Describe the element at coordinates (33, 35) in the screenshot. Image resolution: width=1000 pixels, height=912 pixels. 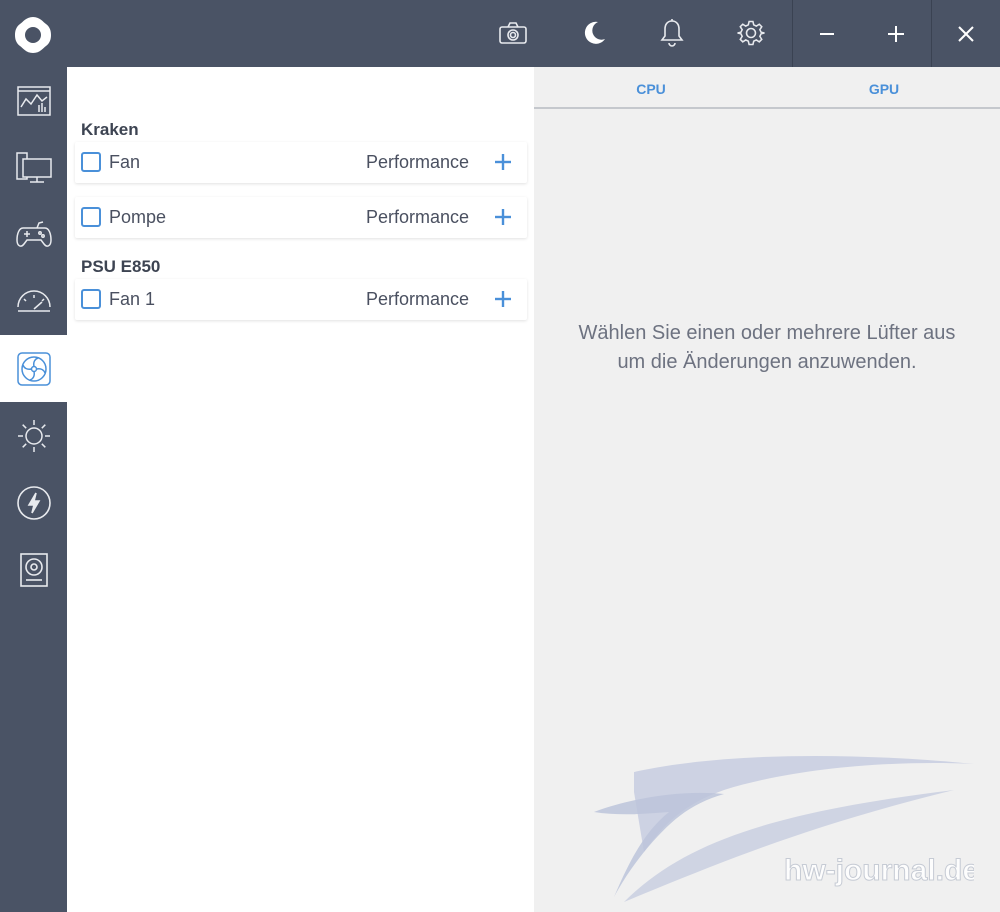
I see `app-logo-icon` at that location.